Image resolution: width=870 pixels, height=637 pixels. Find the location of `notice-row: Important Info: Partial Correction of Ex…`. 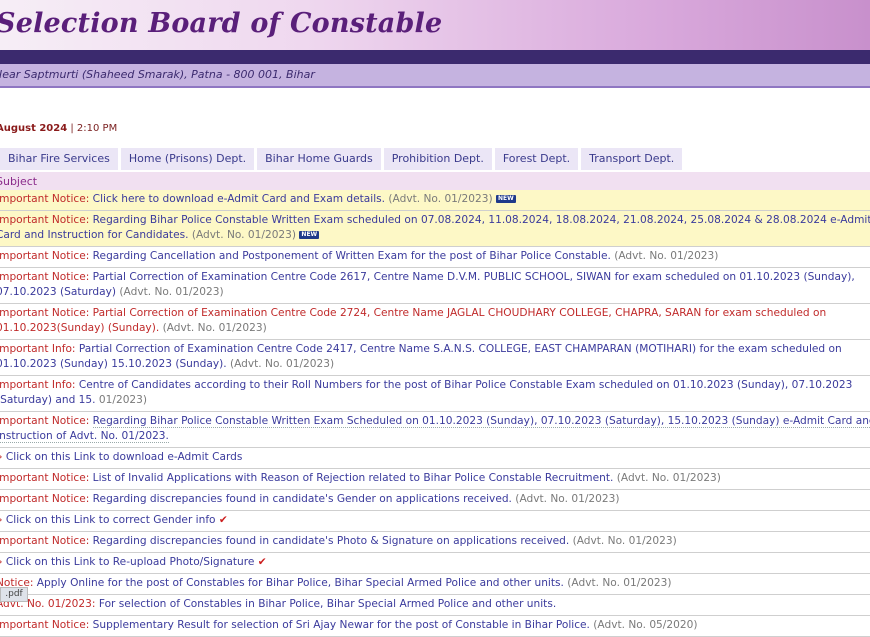

notice-row: Important Info: Partial Correction of Ex… is located at coordinates (435, 358).